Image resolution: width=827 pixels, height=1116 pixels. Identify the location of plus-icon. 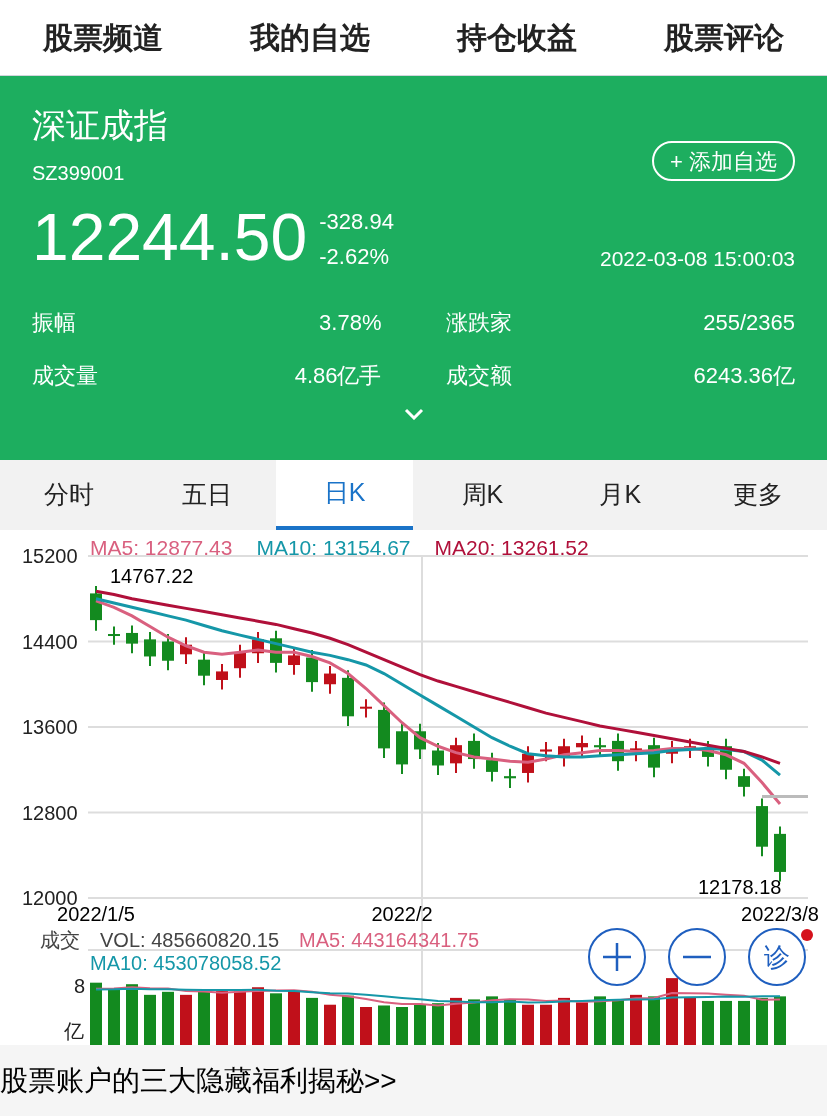
(617, 957).